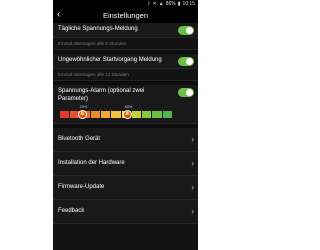  What do you see at coordinates (179, 3) in the screenshot?
I see `battery-icon: ▮` at bounding box center [179, 3].